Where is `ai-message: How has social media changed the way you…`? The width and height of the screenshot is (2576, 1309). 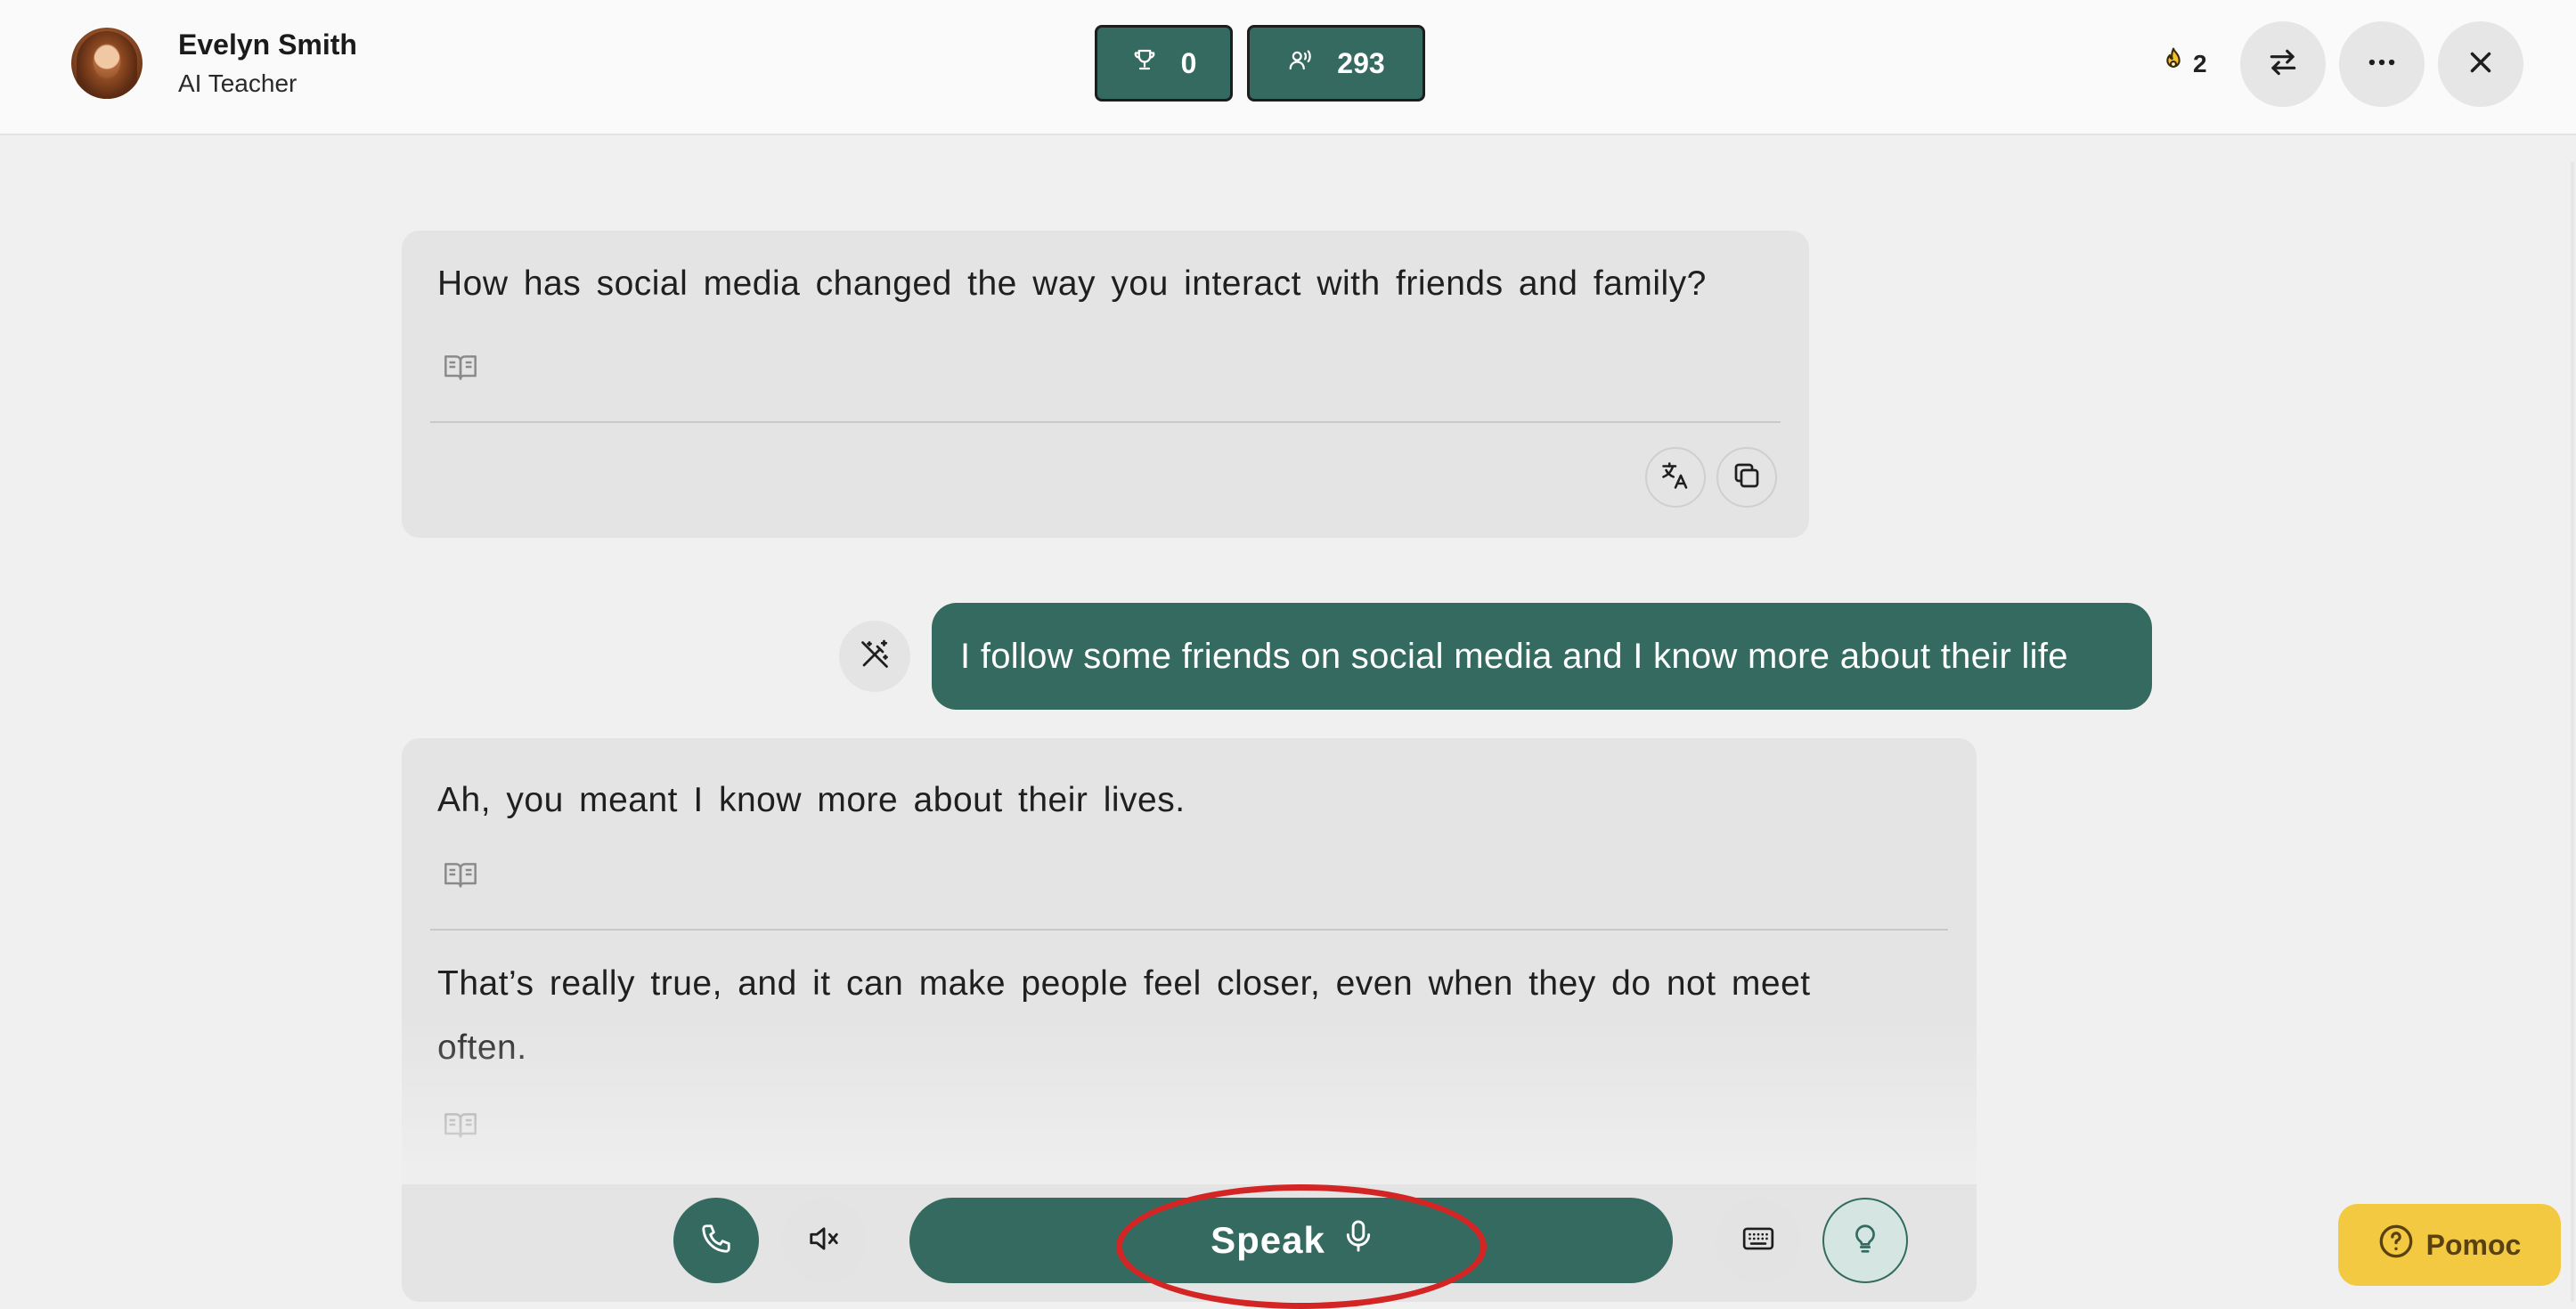 ai-message: How has social media changed the way you… is located at coordinates (1106, 384).